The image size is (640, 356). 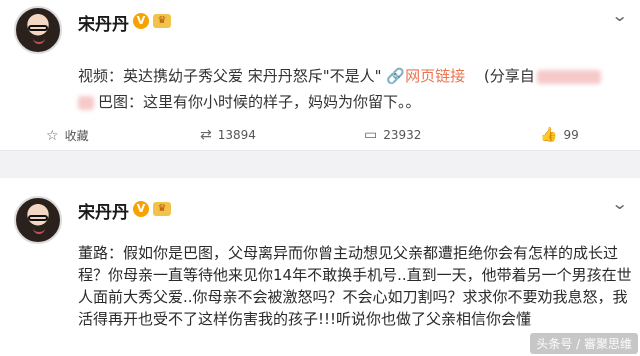 What do you see at coordinates (568, 76) in the screenshot?
I see `redacted-source` at bounding box center [568, 76].